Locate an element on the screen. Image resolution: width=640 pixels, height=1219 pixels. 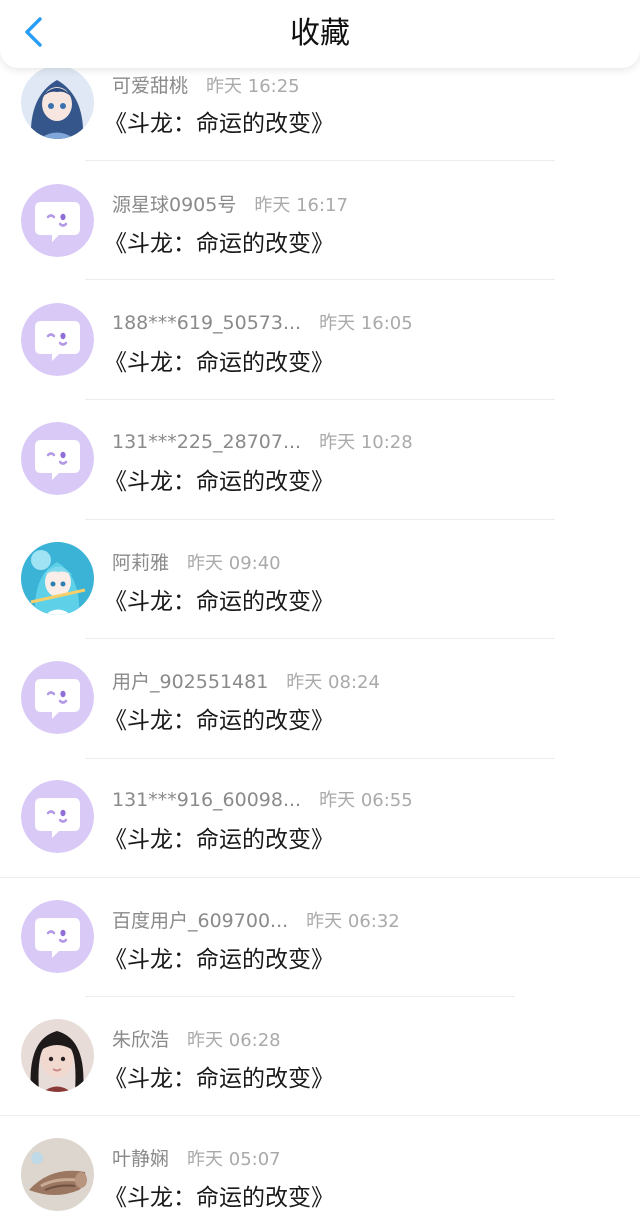
list-item: 用户_902551481 昨天 08:24 《斗龙：命运的改变》 is located at coordinates (320, 698).